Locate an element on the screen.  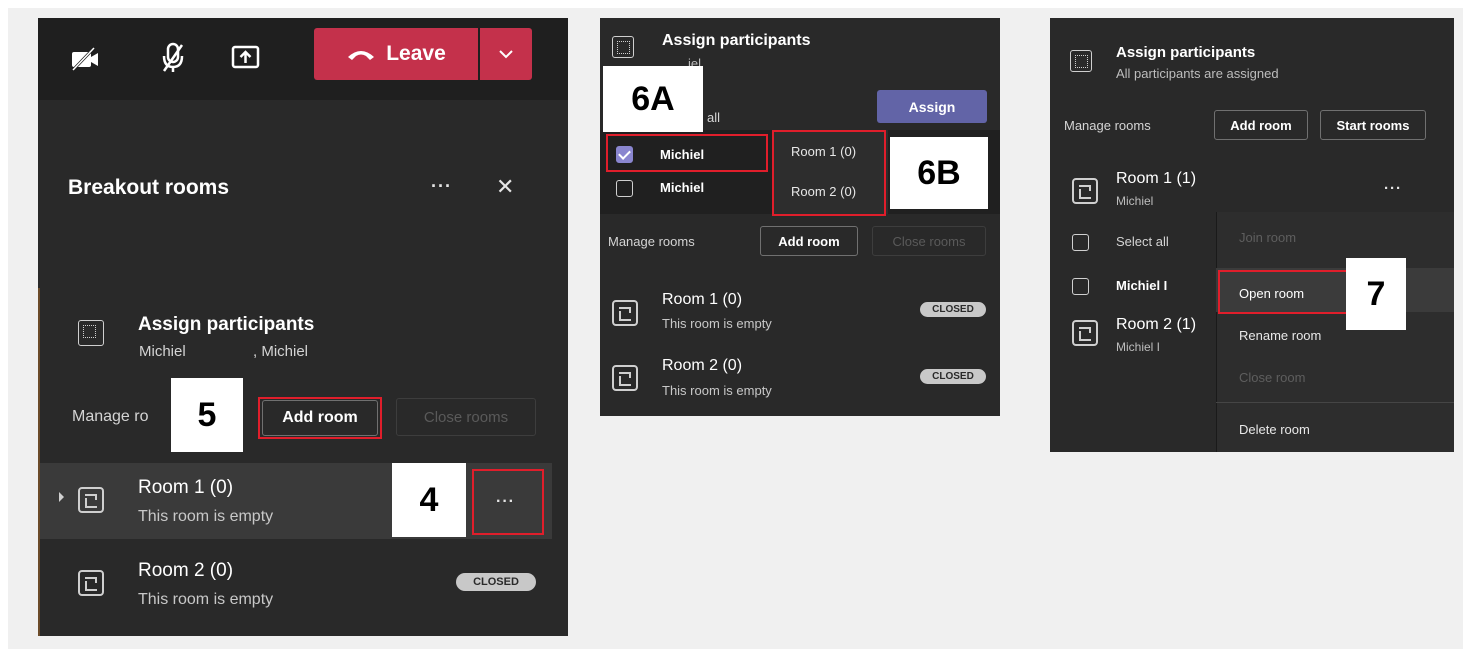
room-member: Michiel I is located at coordinates (1138, 347).